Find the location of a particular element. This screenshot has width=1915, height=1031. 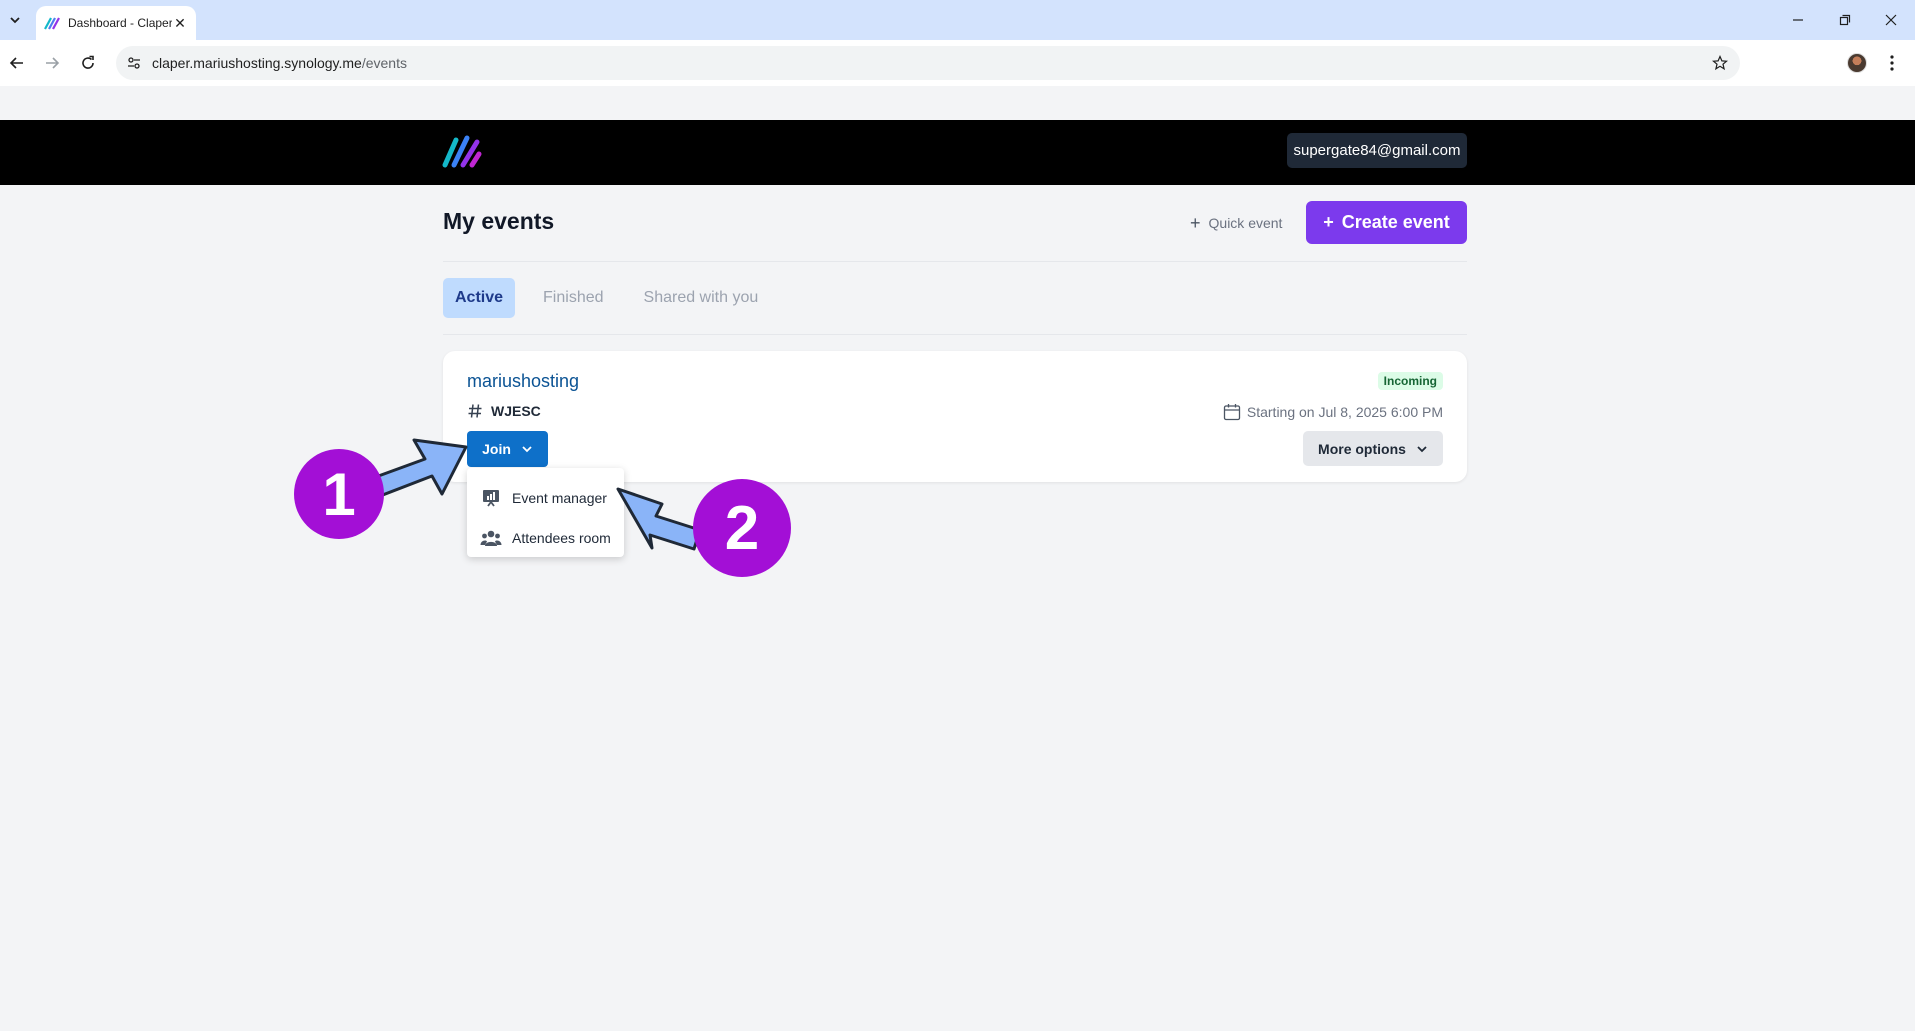

create-event-button: + Create event is located at coordinates (1386, 222).